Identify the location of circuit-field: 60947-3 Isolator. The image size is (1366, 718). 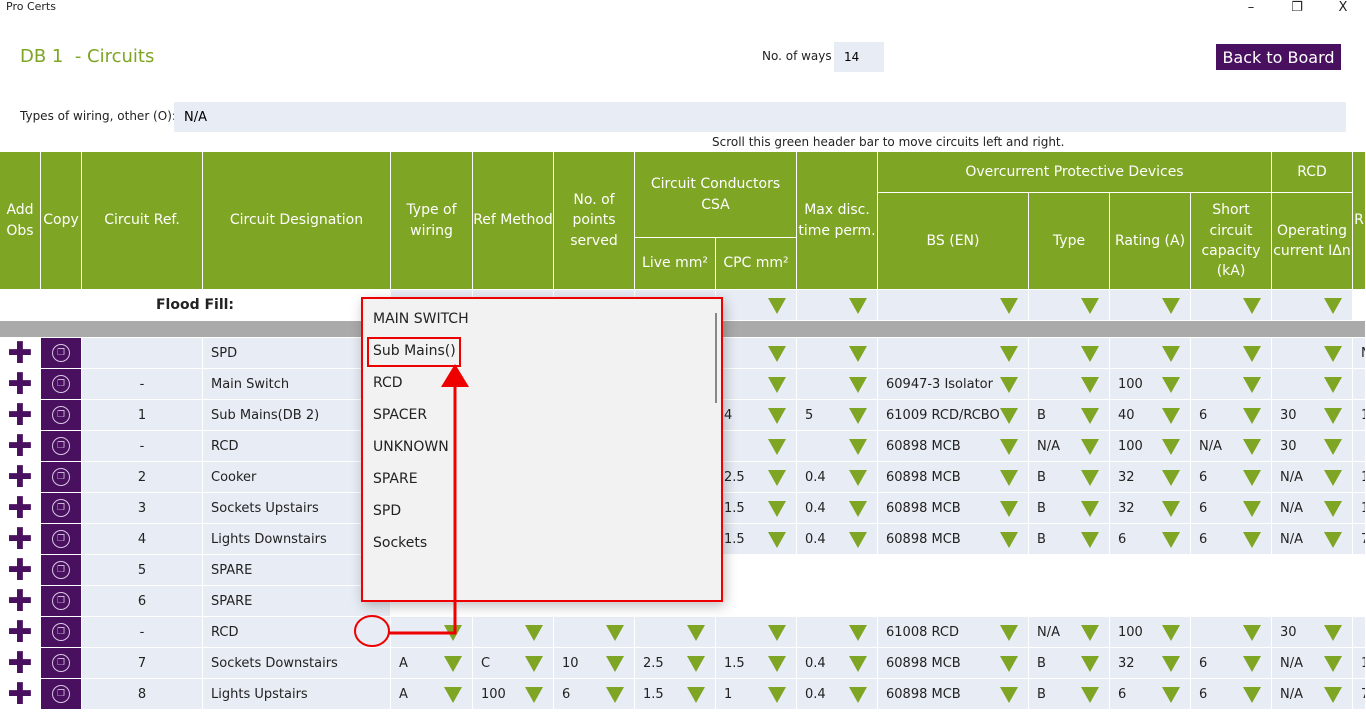
(953, 384).